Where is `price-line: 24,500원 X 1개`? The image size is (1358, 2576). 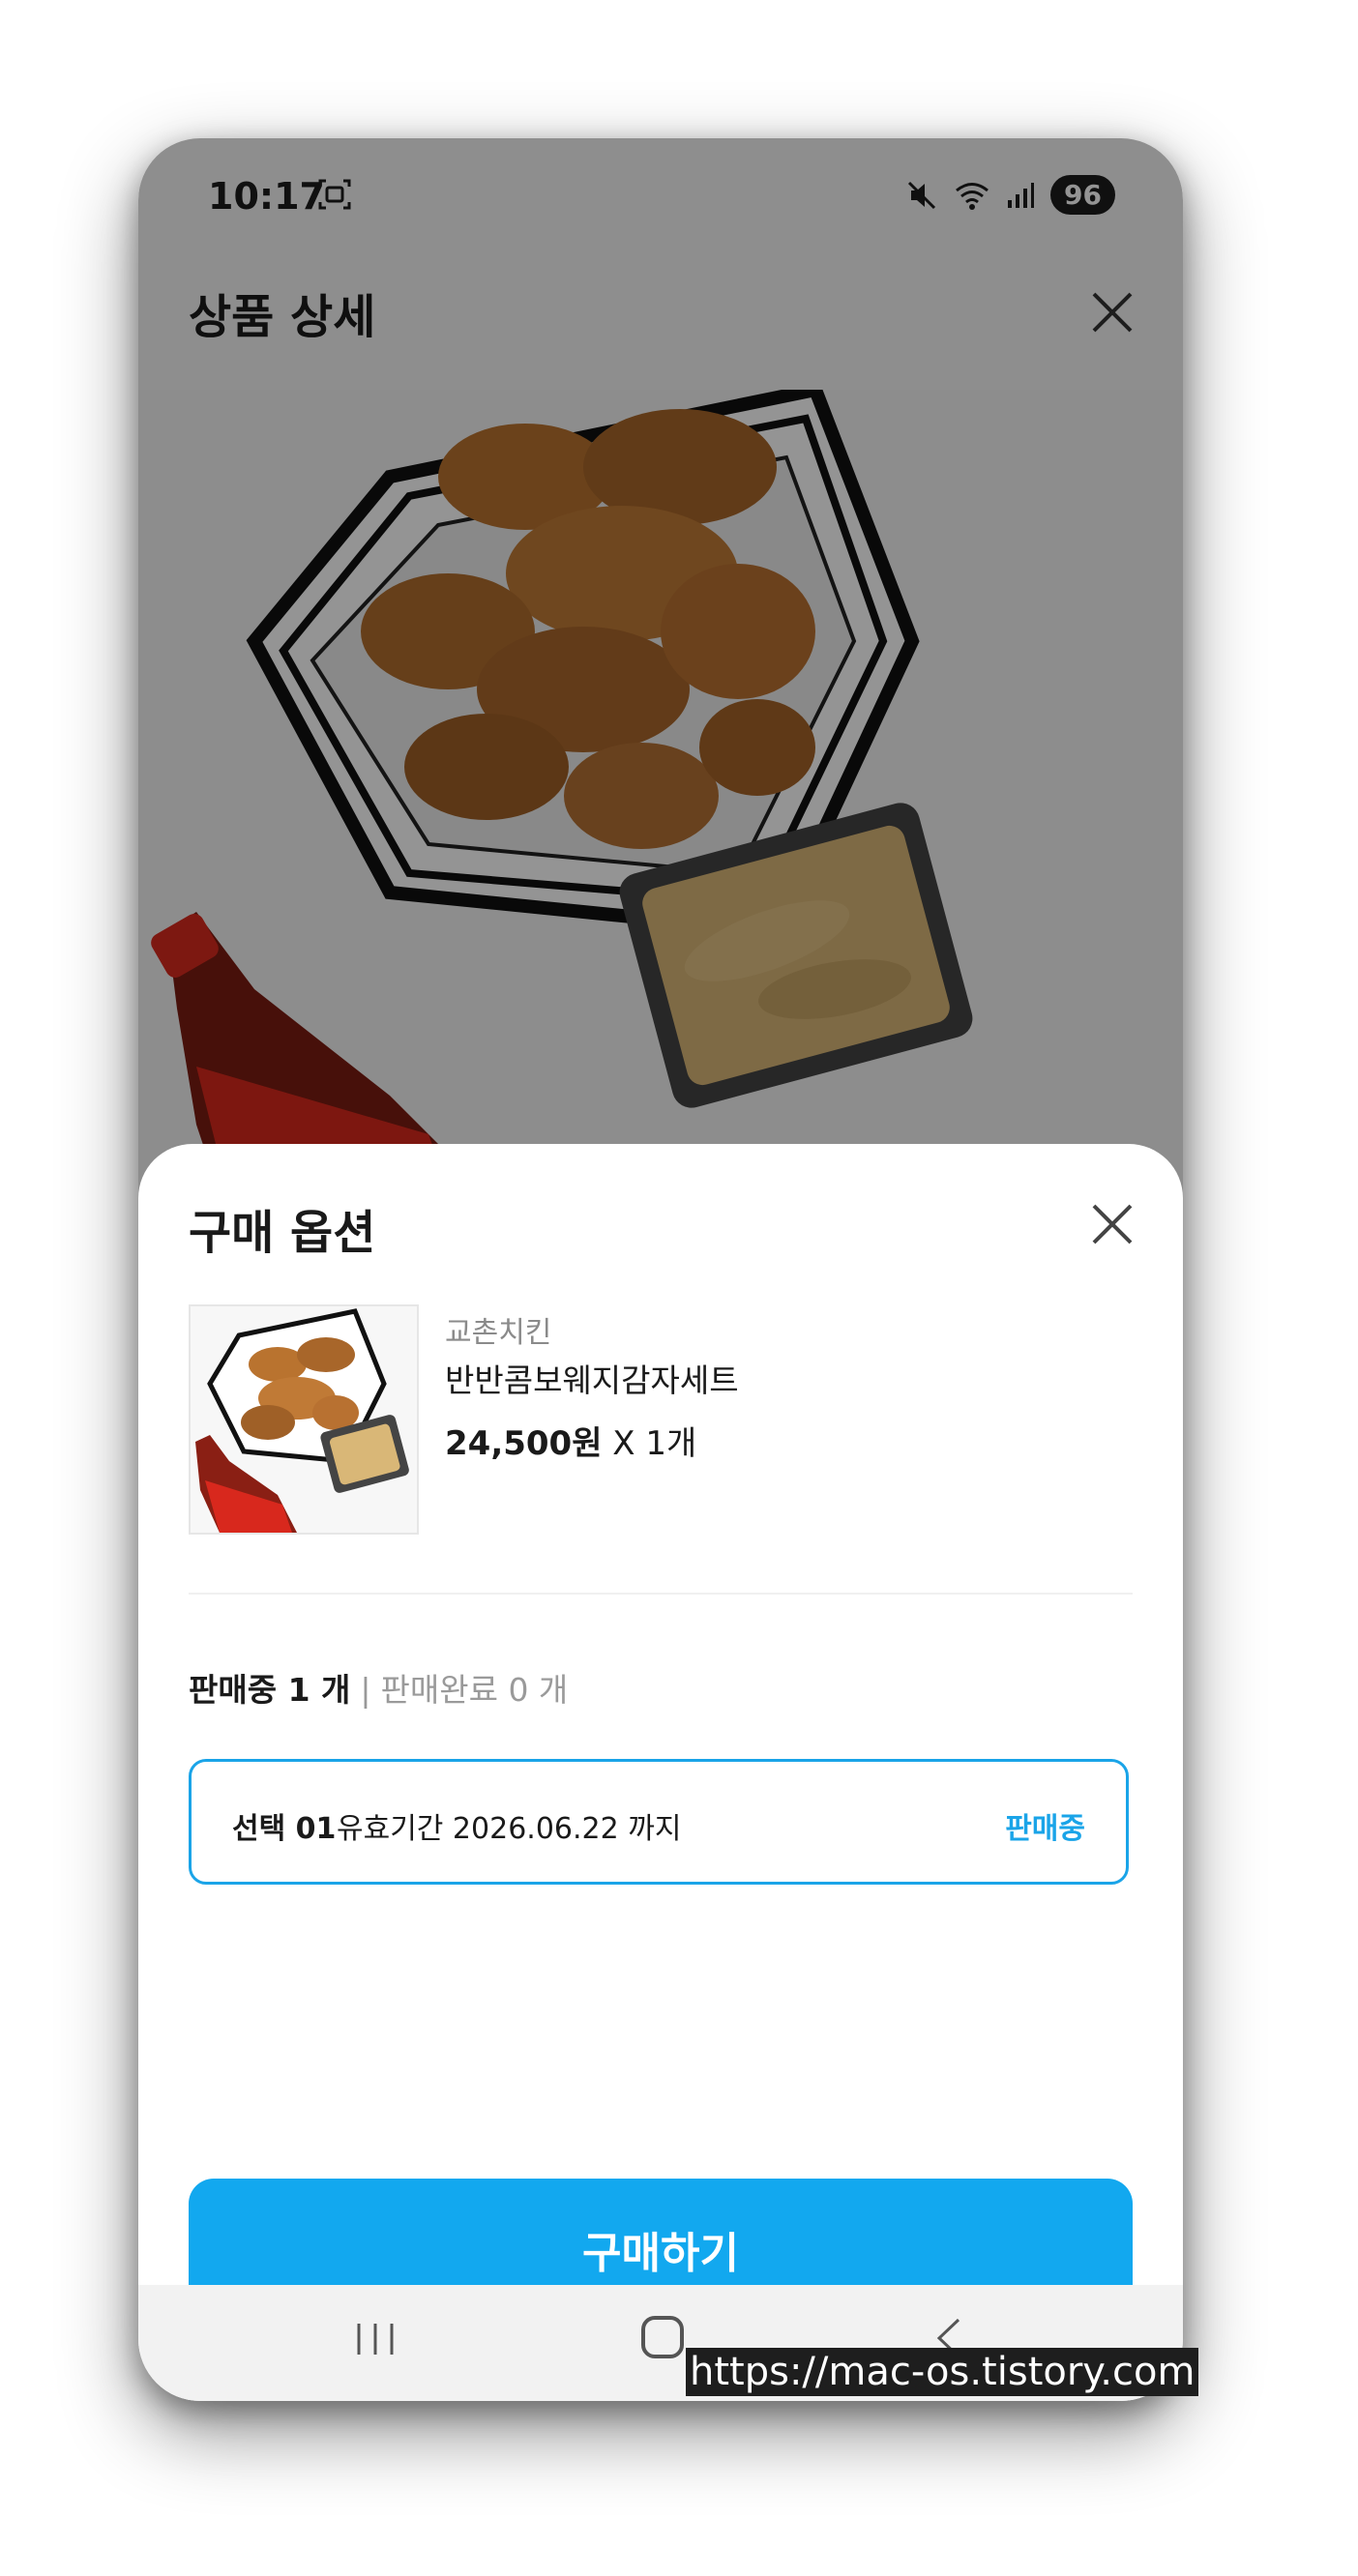
price-line: 24,500원 X 1개 is located at coordinates (571, 1440).